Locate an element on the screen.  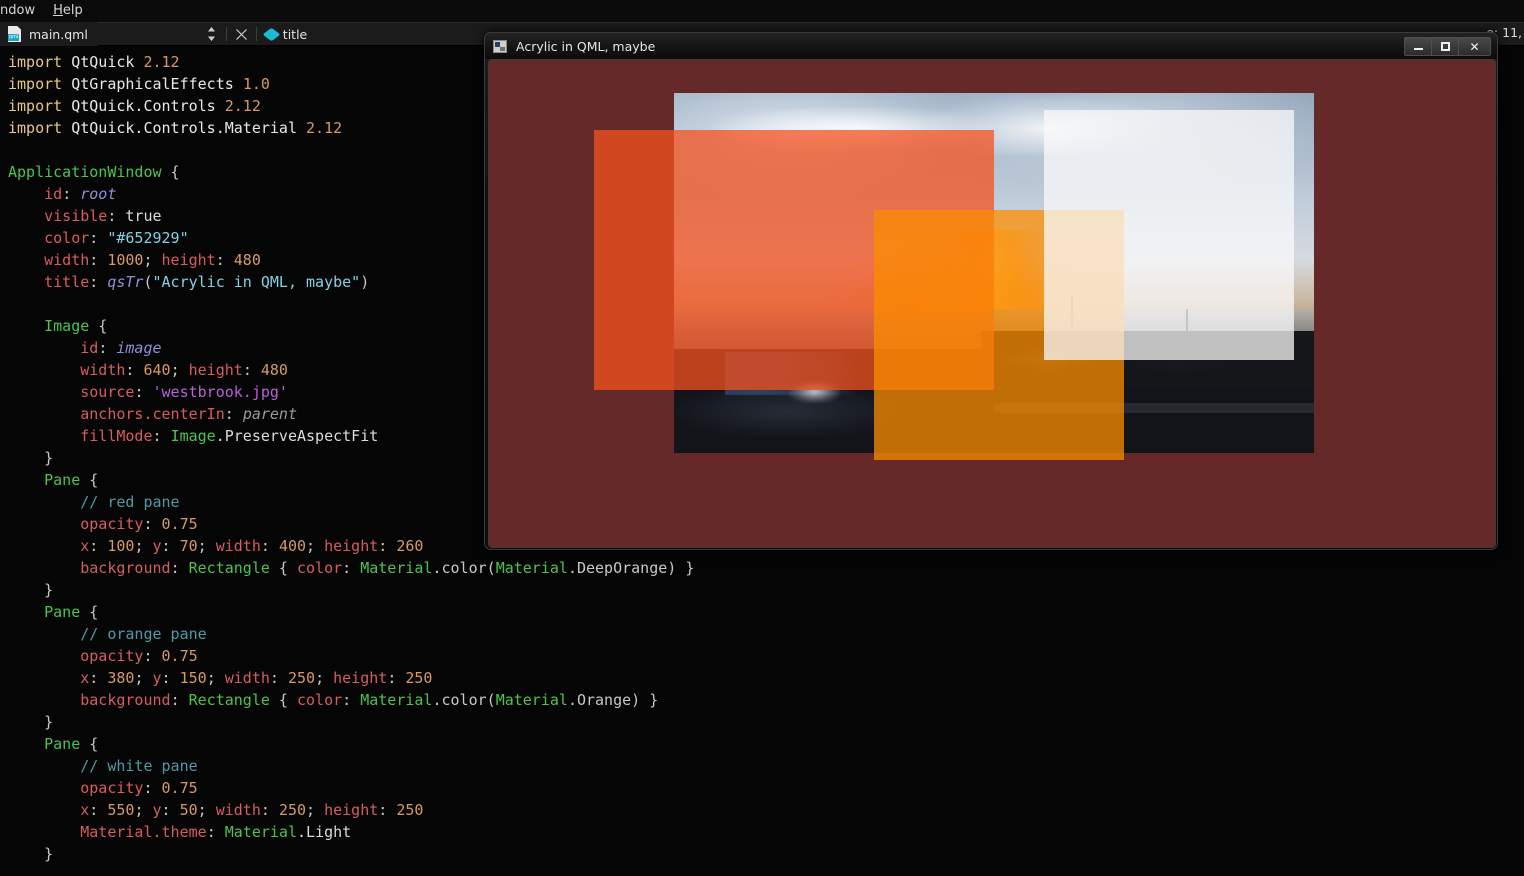
code-token: fillMode is located at coordinates (116, 436).